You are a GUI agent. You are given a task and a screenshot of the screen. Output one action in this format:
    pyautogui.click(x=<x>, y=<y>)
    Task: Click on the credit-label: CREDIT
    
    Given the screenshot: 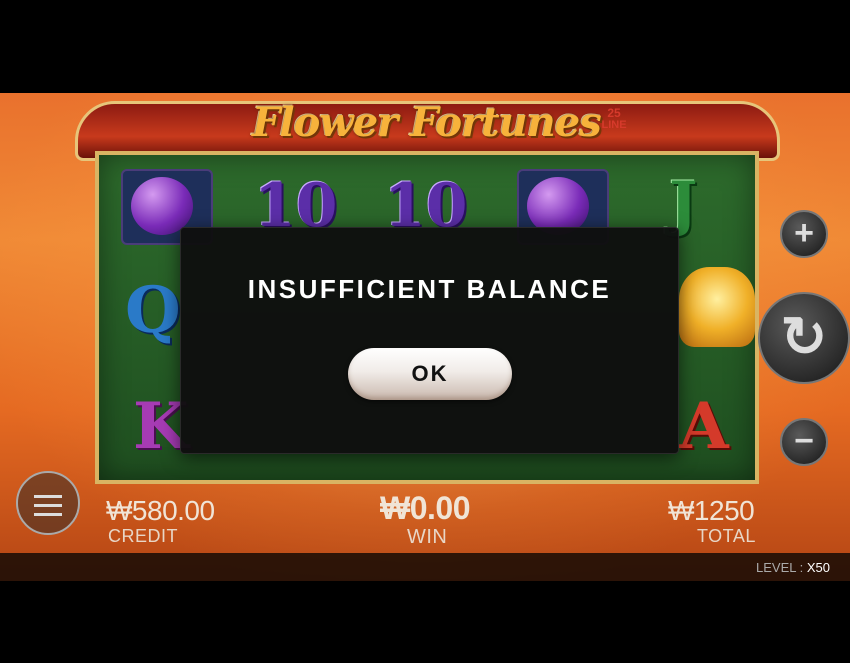 What is the action you would take?
    pyautogui.click(x=143, y=536)
    